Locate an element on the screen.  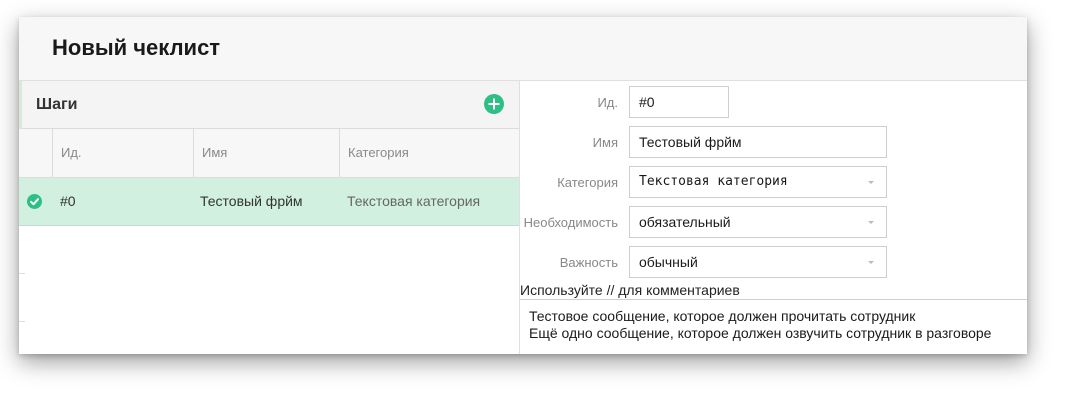
necessity-select: обязательный is located at coordinates (758, 222).